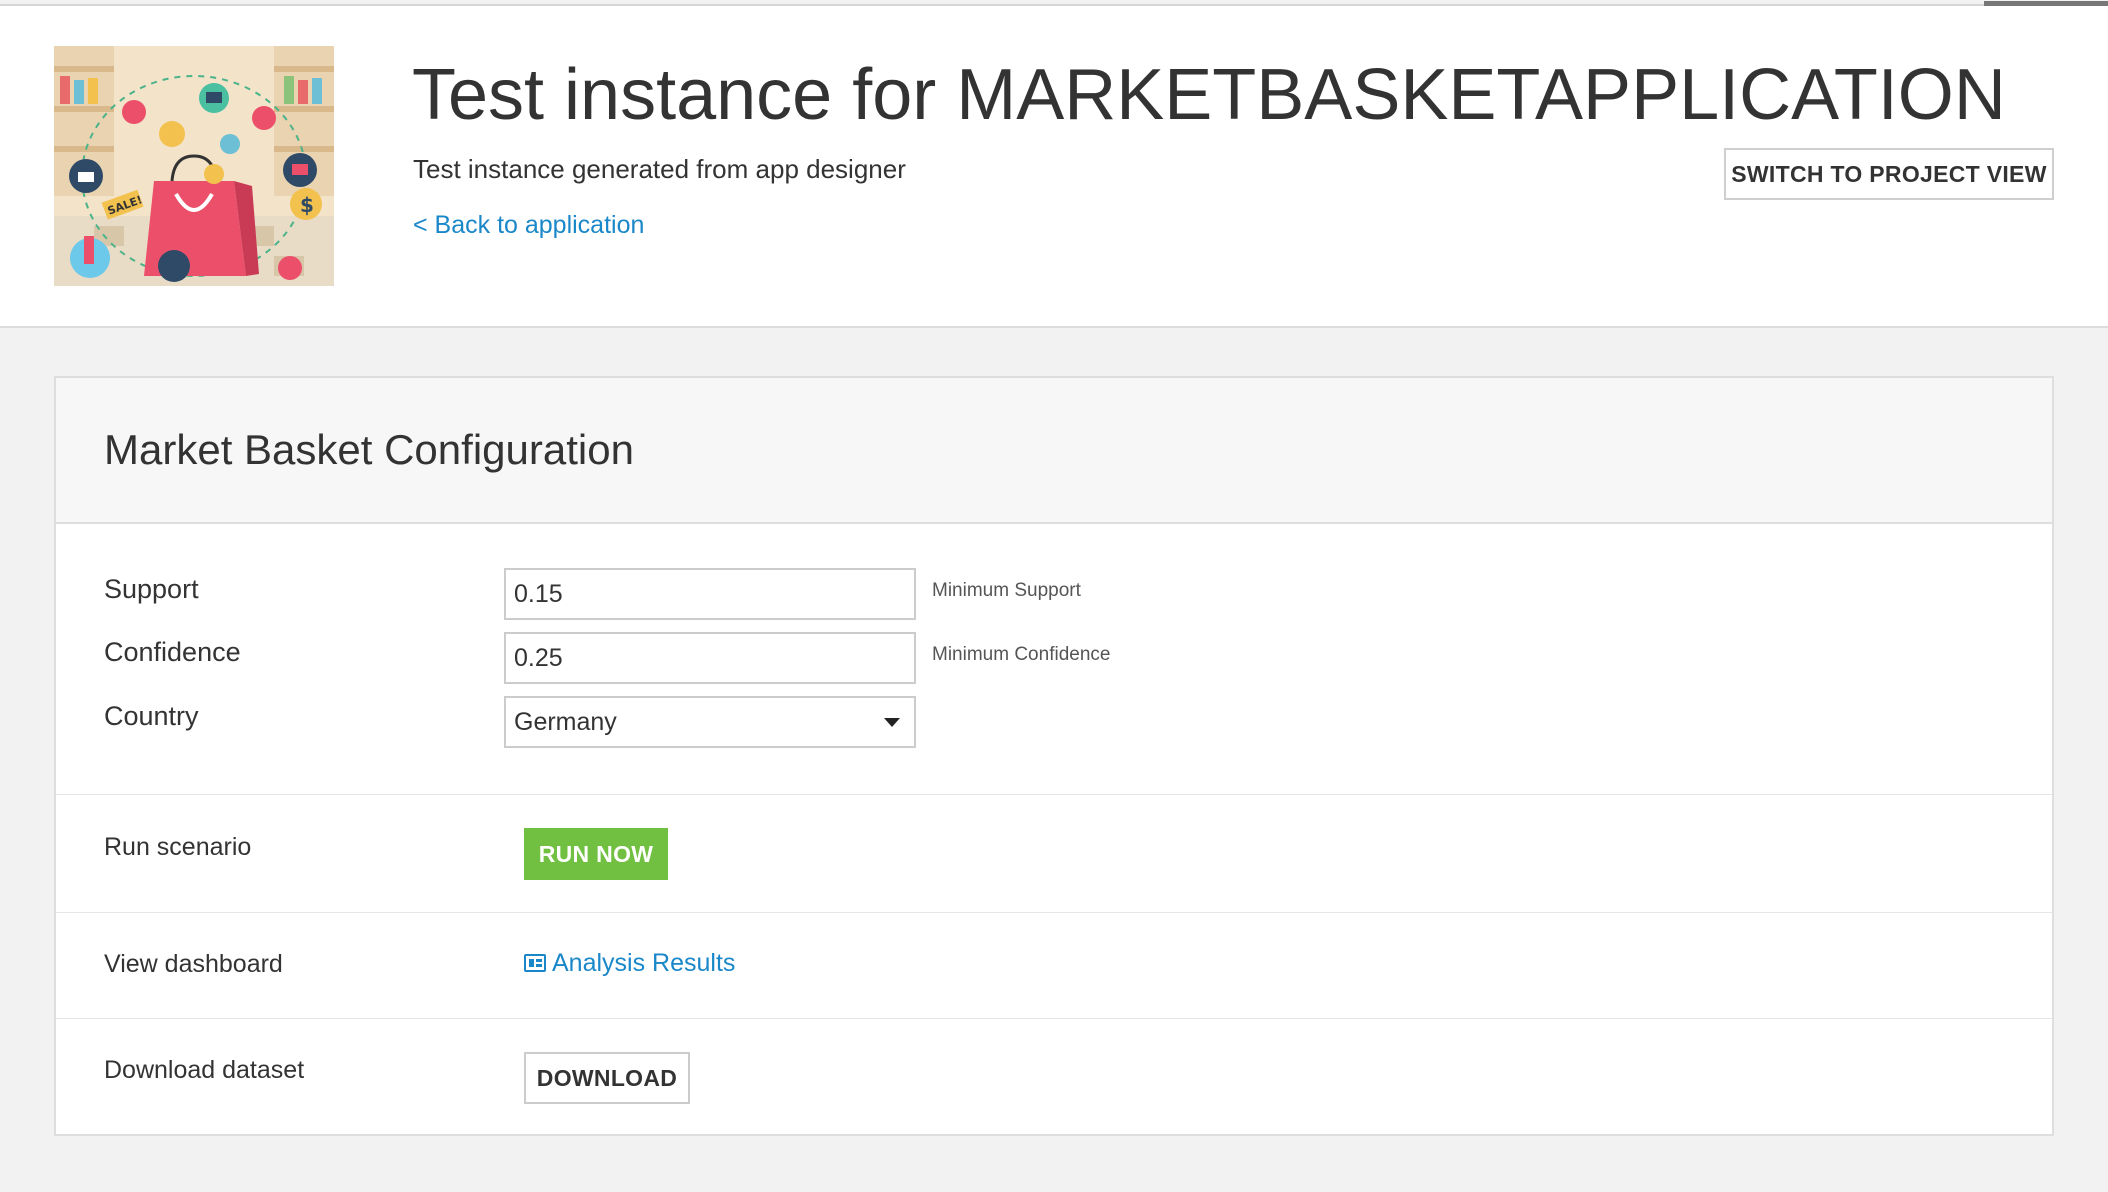  I want to click on analysis-results-link: Analysis Results, so click(629, 963).